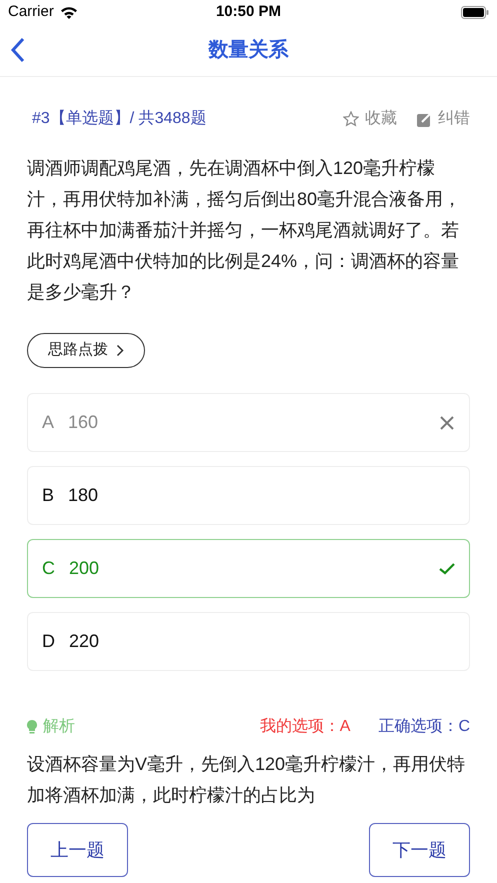 The height and width of the screenshot is (883, 497). I want to click on star-icon, so click(351, 119).